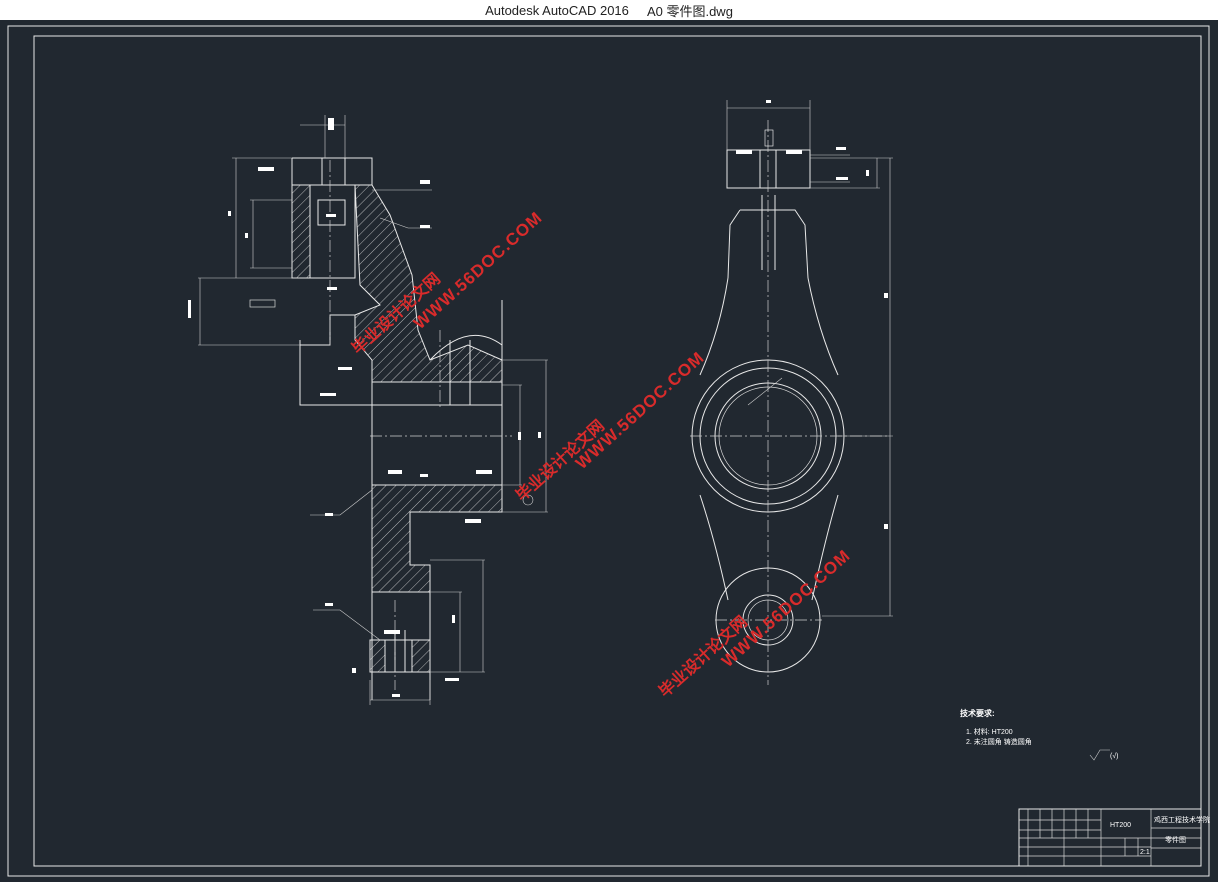 This screenshot has height=882, width=1218. I want to click on hatch-bottom-boss, so click(400, 656).